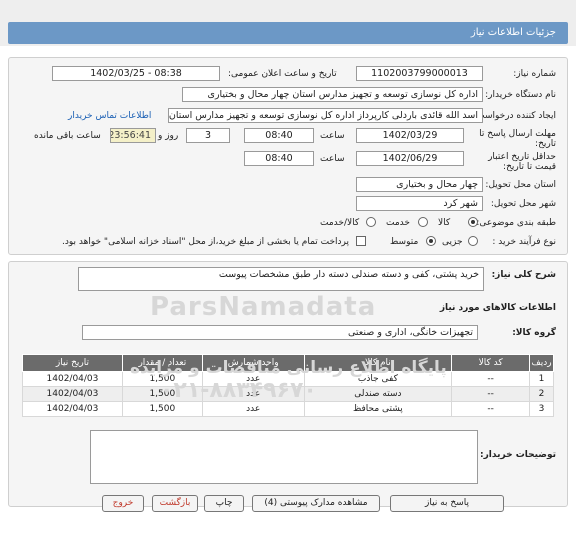  What do you see at coordinates (514, 116) in the screenshot?
I see `creator-label: ایجاد کننده درخواست:` at bounding box center [514, 116].